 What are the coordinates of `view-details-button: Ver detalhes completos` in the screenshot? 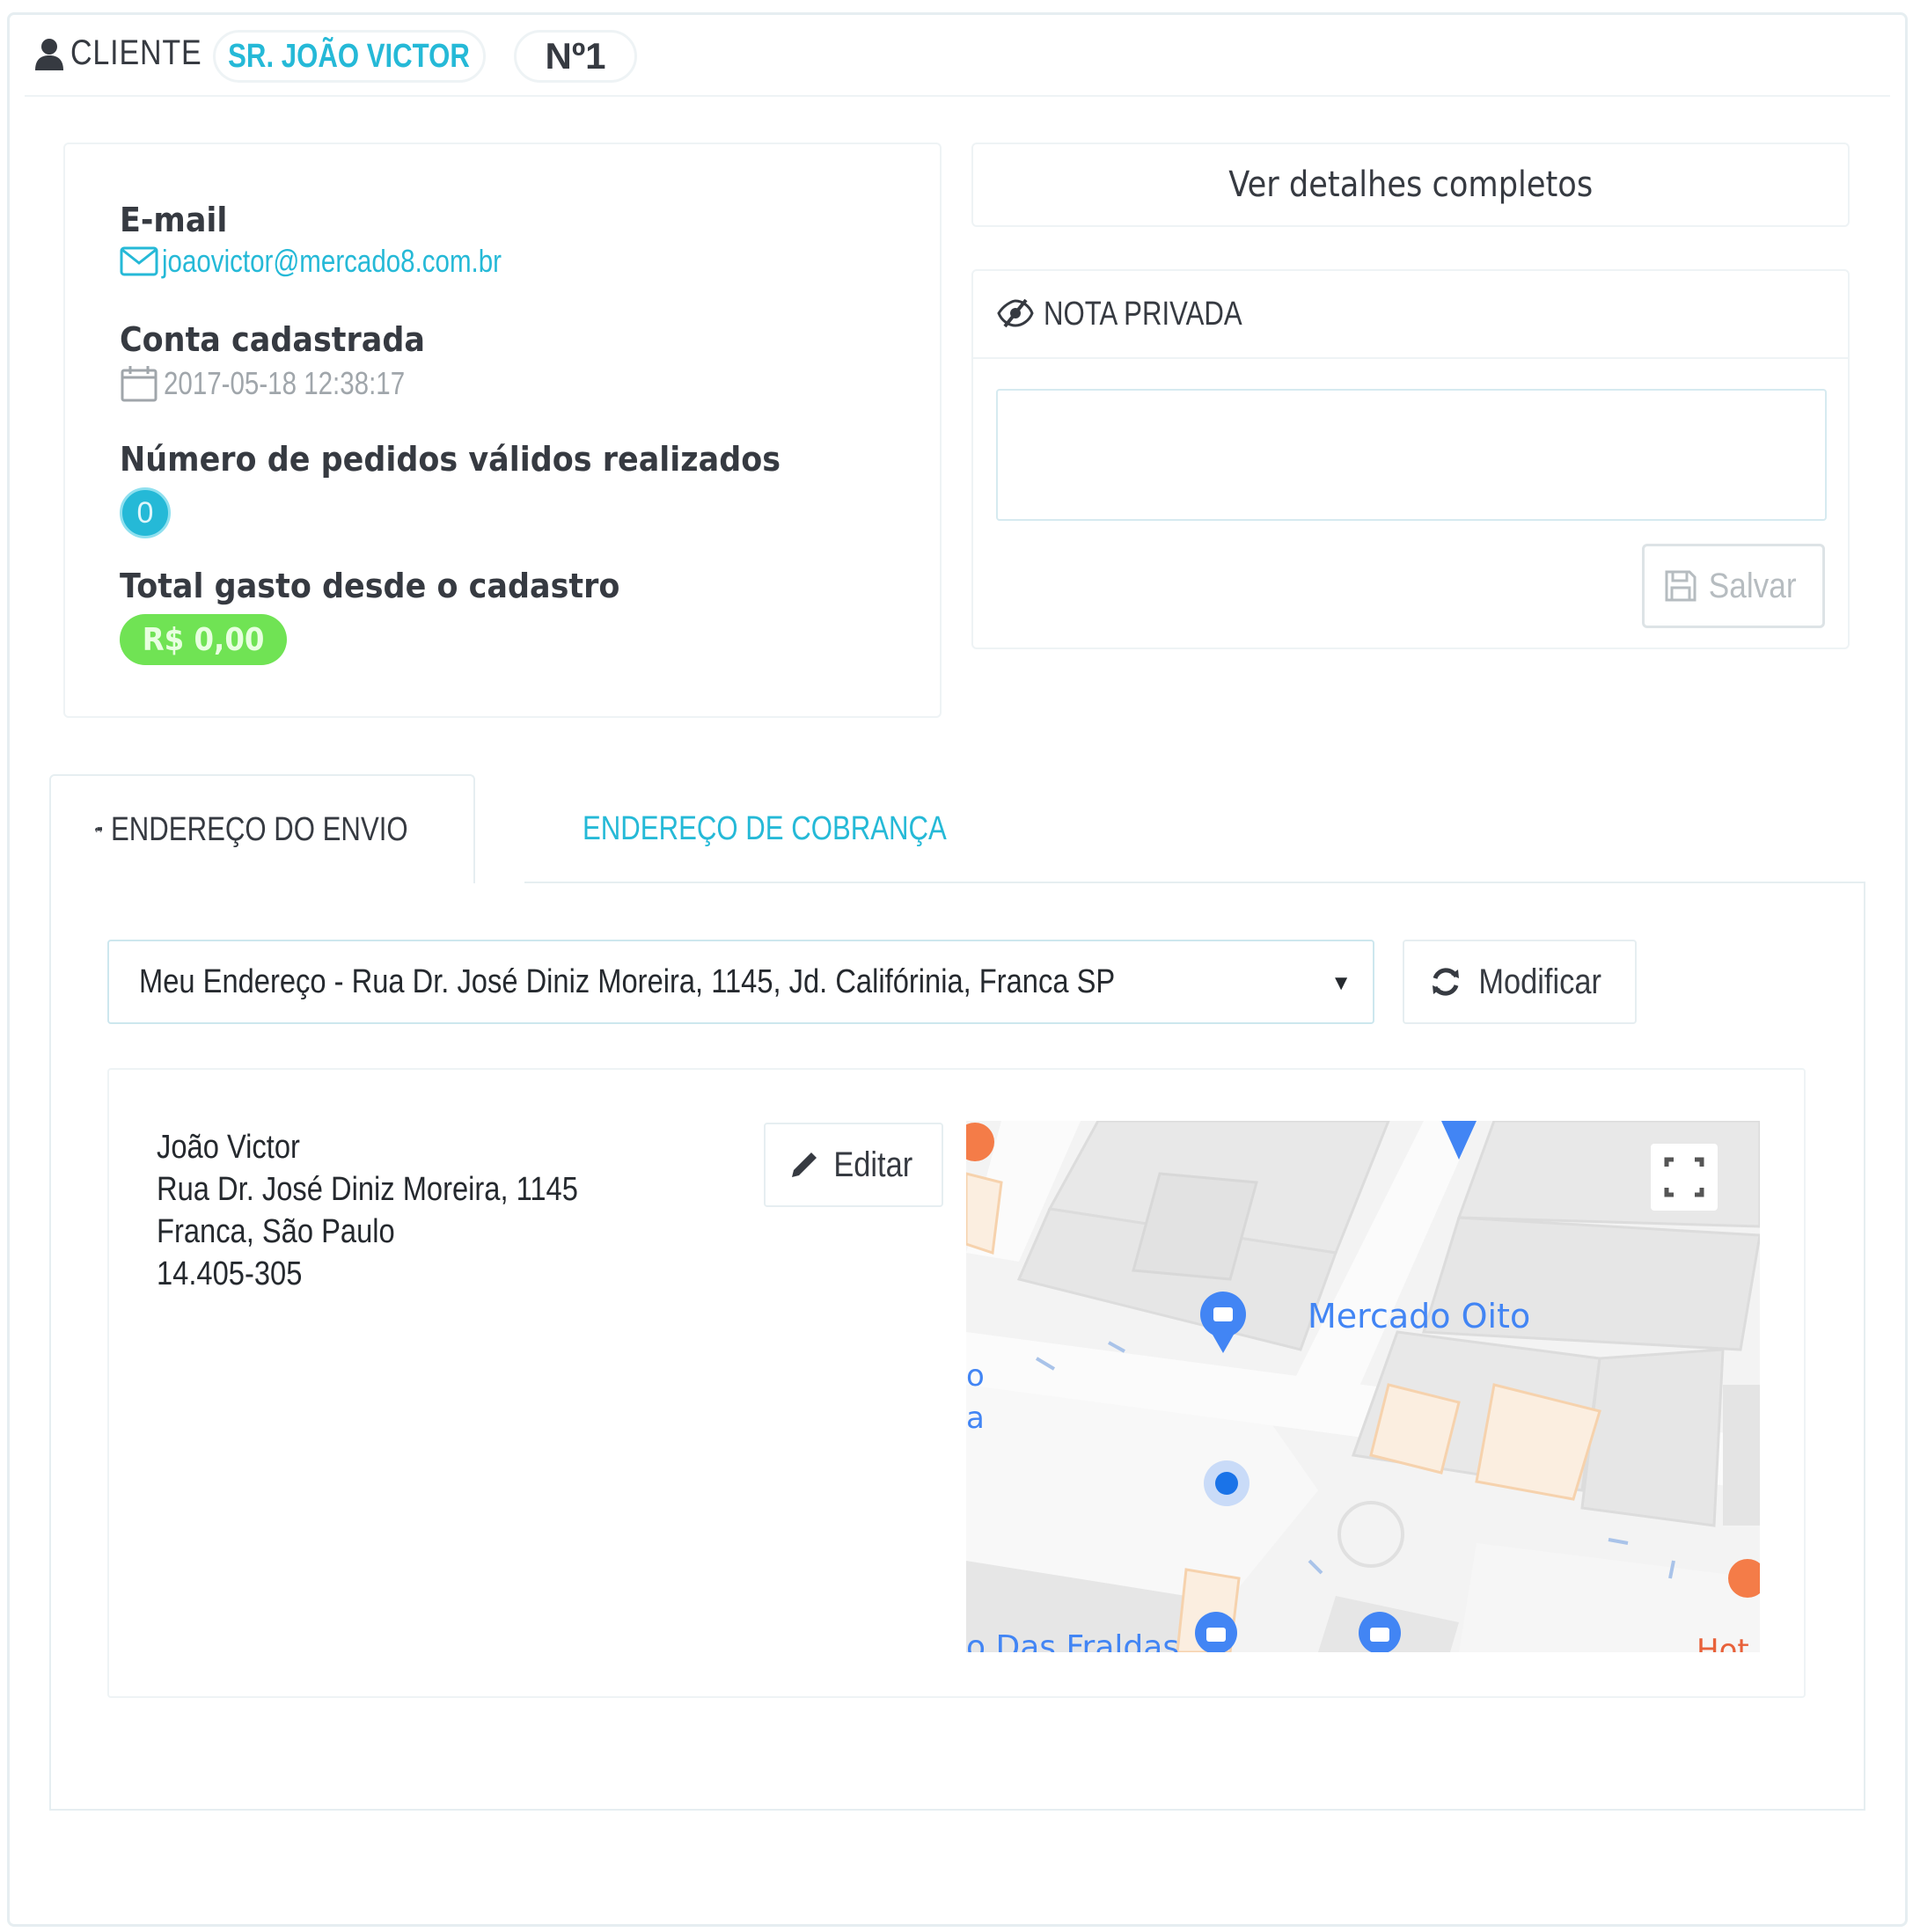 It's located at (1410, 185).